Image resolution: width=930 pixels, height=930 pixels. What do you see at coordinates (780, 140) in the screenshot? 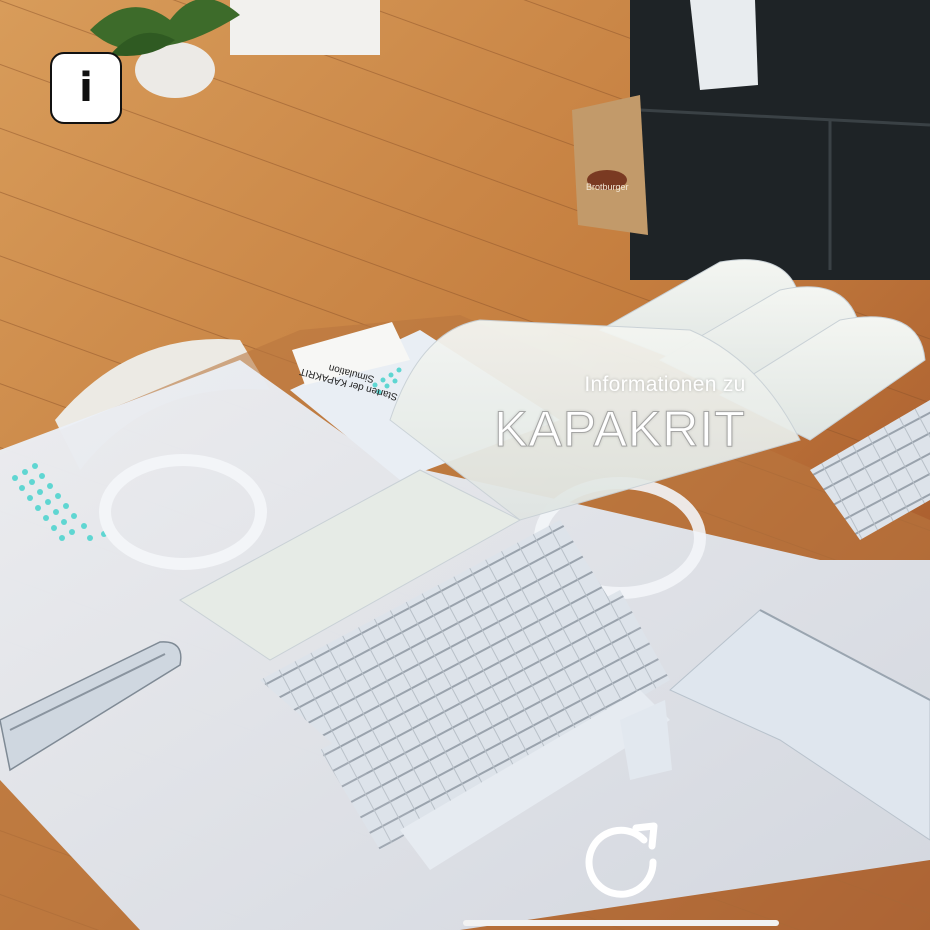
I see `dark-kitchen-cabinet` at bounding box center [780, 140].